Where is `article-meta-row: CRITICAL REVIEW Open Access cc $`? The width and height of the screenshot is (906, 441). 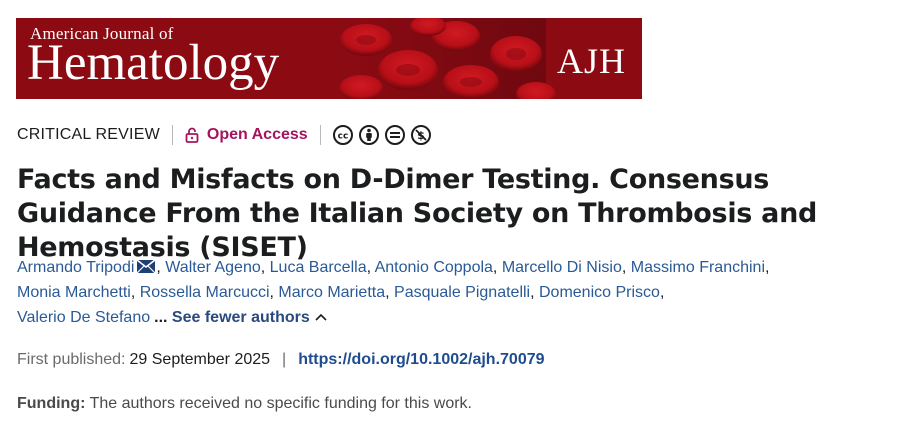 article-meta-row: CRITICAL REVIEW Open Access cc $ is located at coordinates (224, 135).